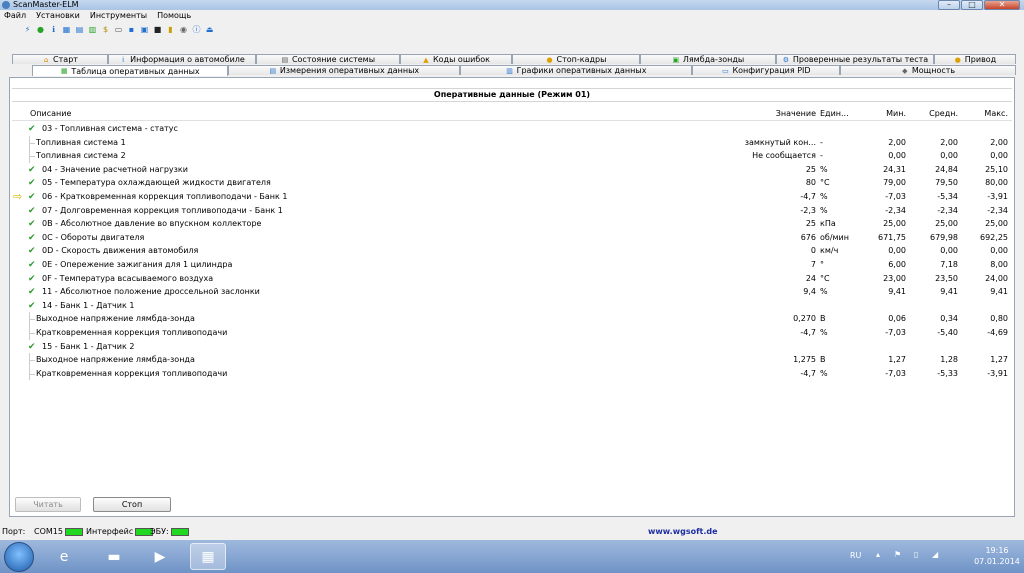 Image resolution: width=1024 pixels, height=573 pixels. What do you see at coordinates (946, 169) in the screenshot?
I see `row-avg: 24,84` at bounding box center [946, 169].